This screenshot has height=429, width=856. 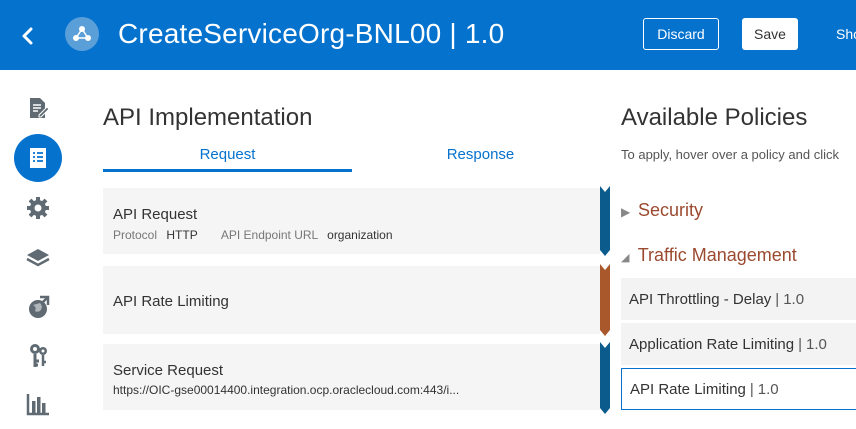 I want to click on left-nav, so click(x=38, y=249).